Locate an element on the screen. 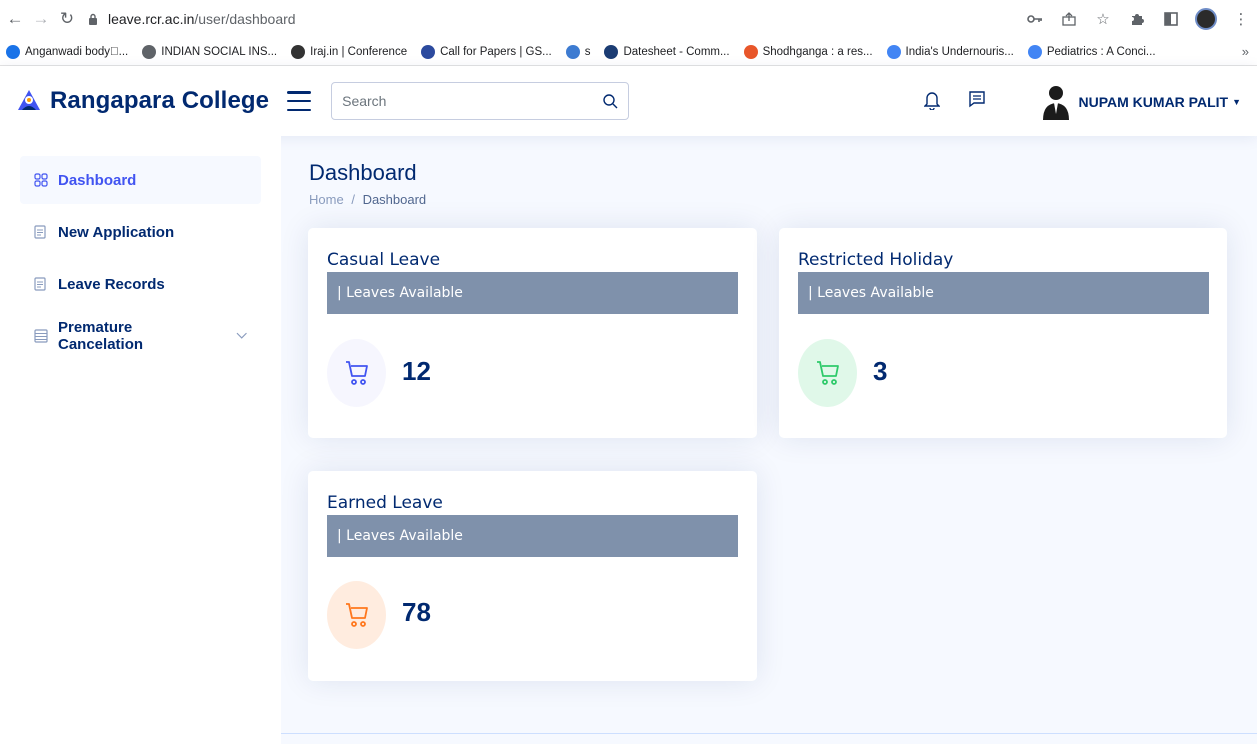 This screenshot has height=744, width=1257. sidebar-item-dashboard: Dashboard is located at coordinates (140, 180).